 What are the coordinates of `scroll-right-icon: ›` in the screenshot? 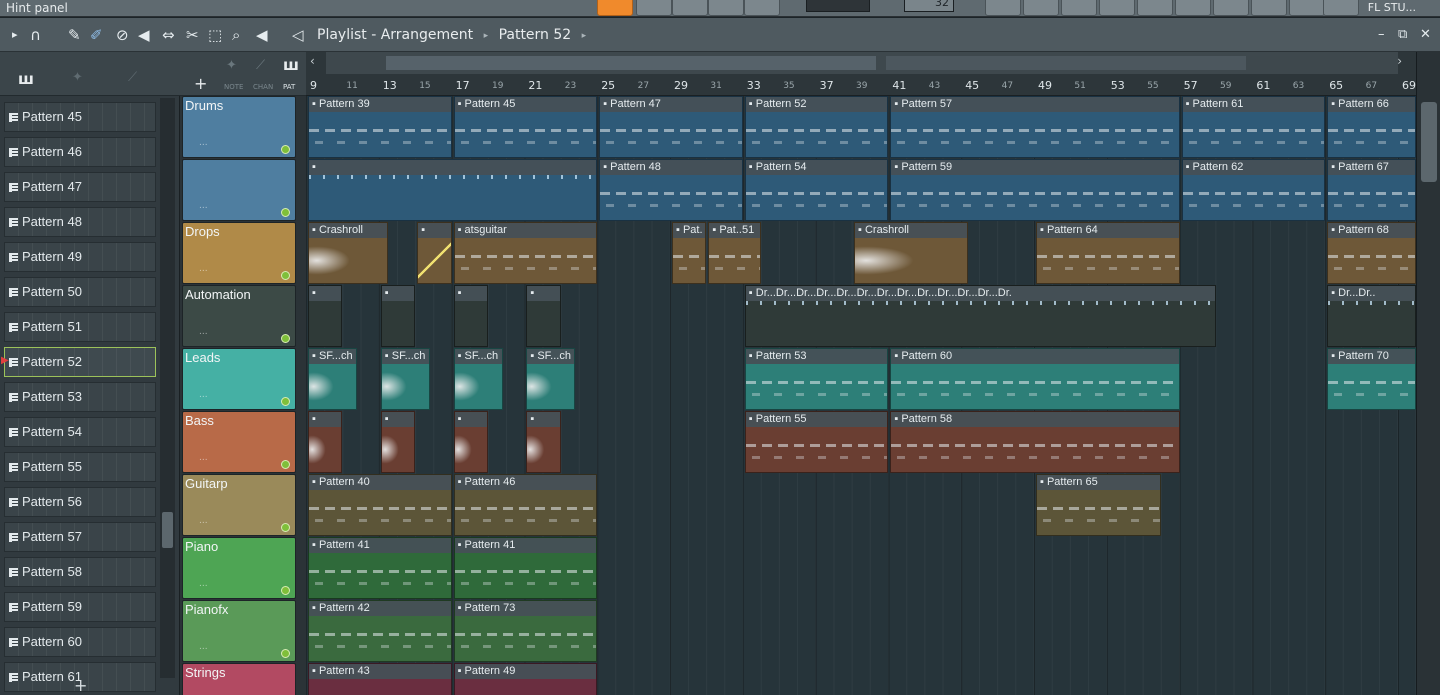 It's located at (1399, 61).